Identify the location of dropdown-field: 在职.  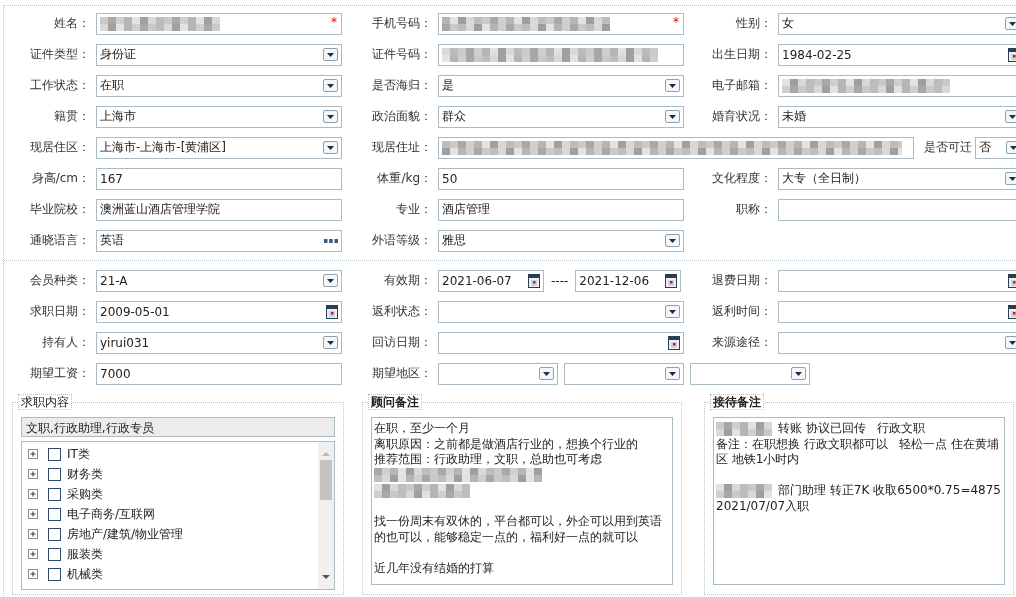
(219, 85).